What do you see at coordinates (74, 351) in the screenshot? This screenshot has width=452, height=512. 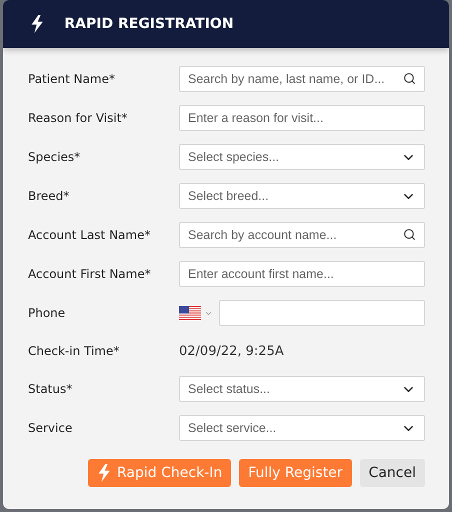 I see `field-label: Check-in Time*` at bounding box center [74, 351].